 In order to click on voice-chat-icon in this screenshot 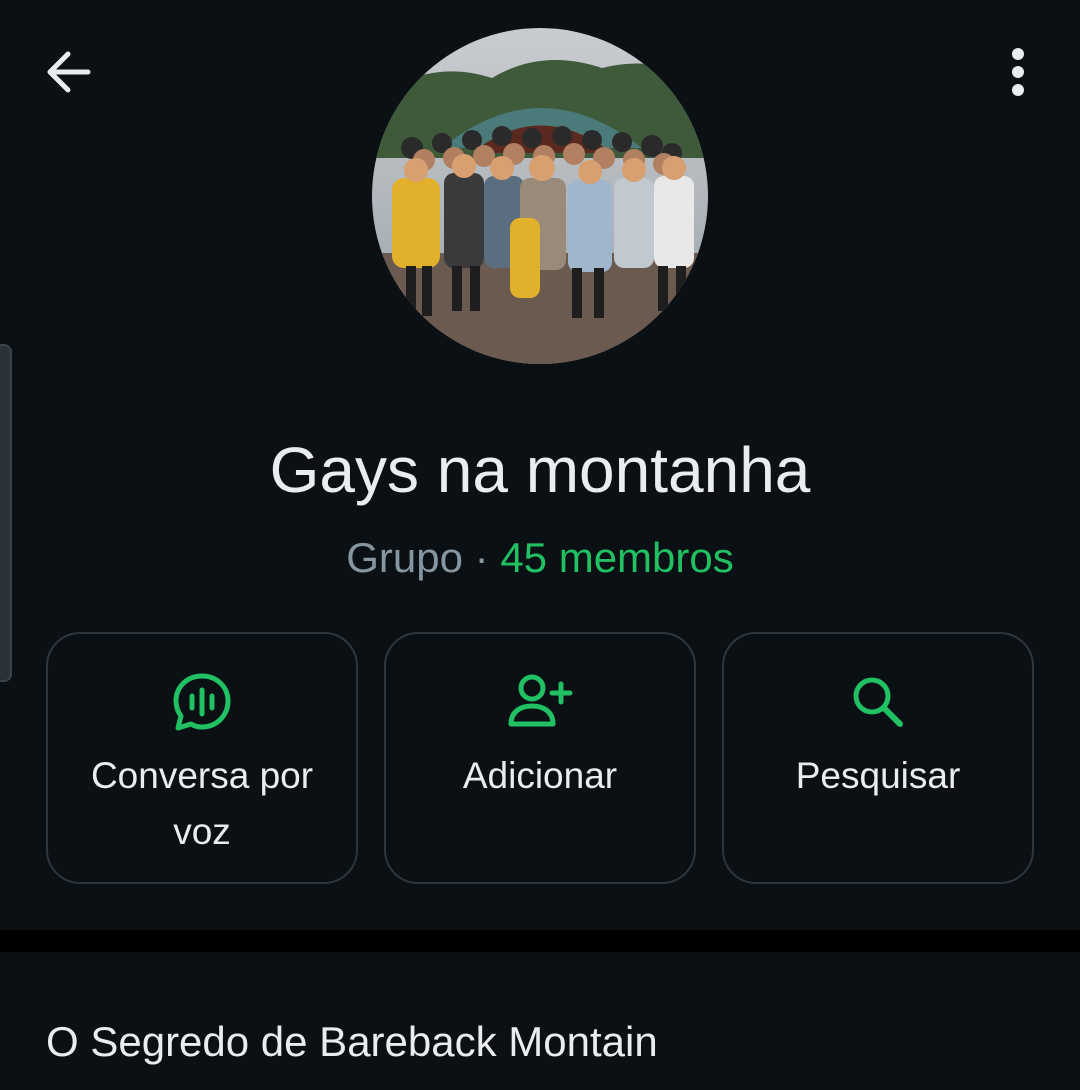, I will do `click(202, 704)`.